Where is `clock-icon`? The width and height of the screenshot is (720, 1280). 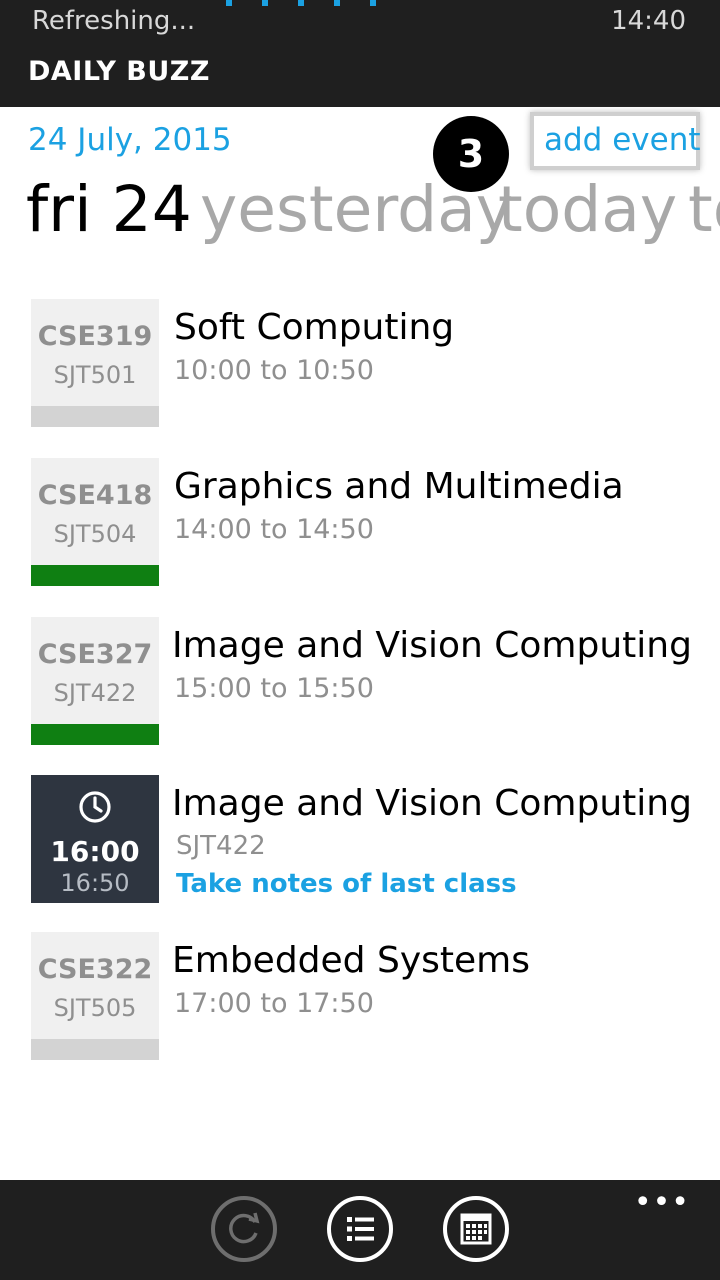
clock-icon is located at coordinates (95, 809).